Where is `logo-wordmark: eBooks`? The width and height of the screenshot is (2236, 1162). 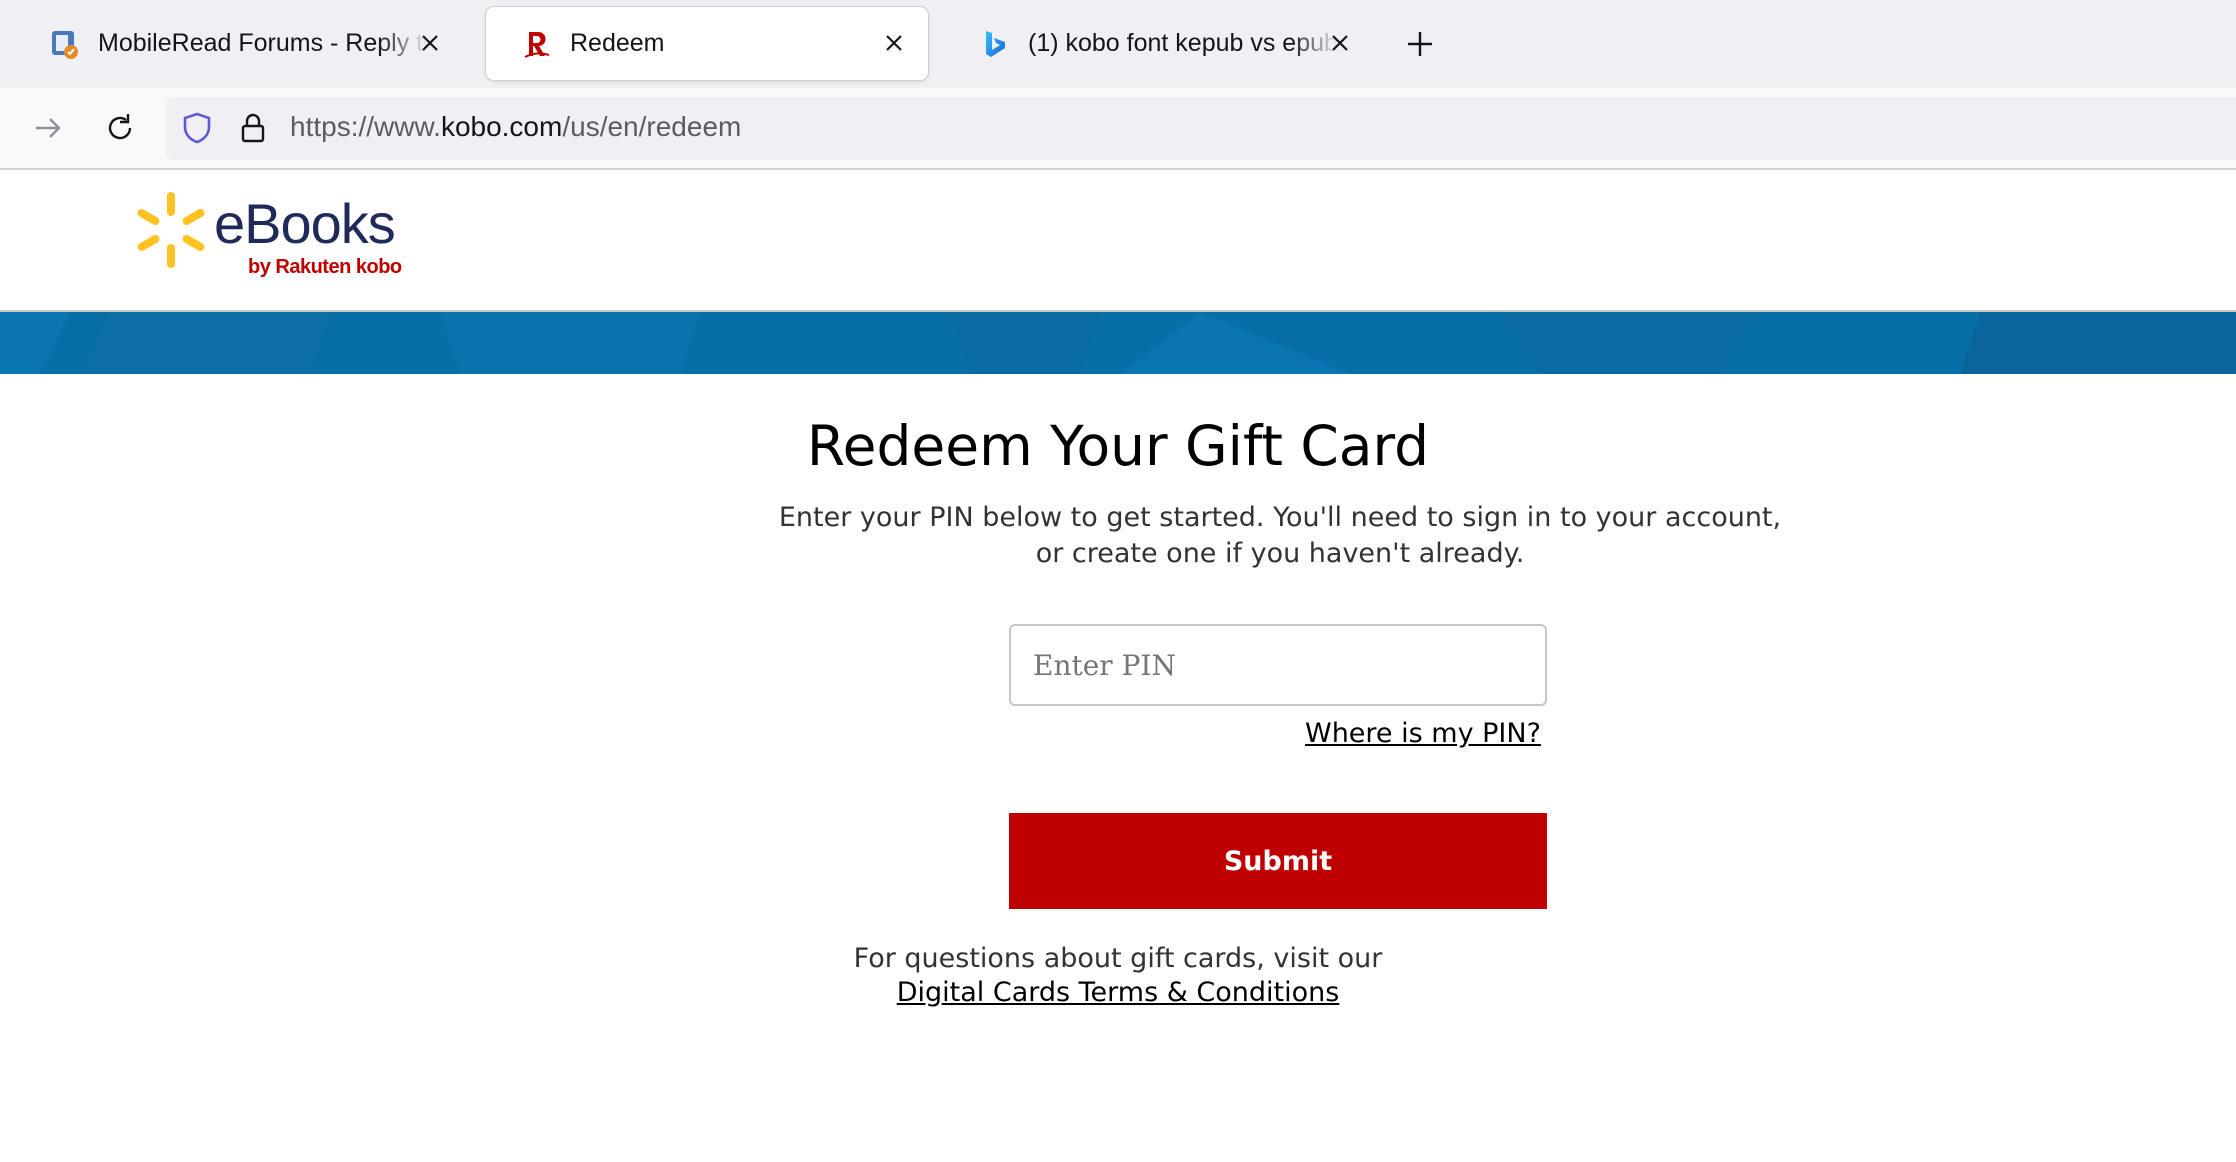 logo-wordmark: eBooks is located at coordinates (305, 223).